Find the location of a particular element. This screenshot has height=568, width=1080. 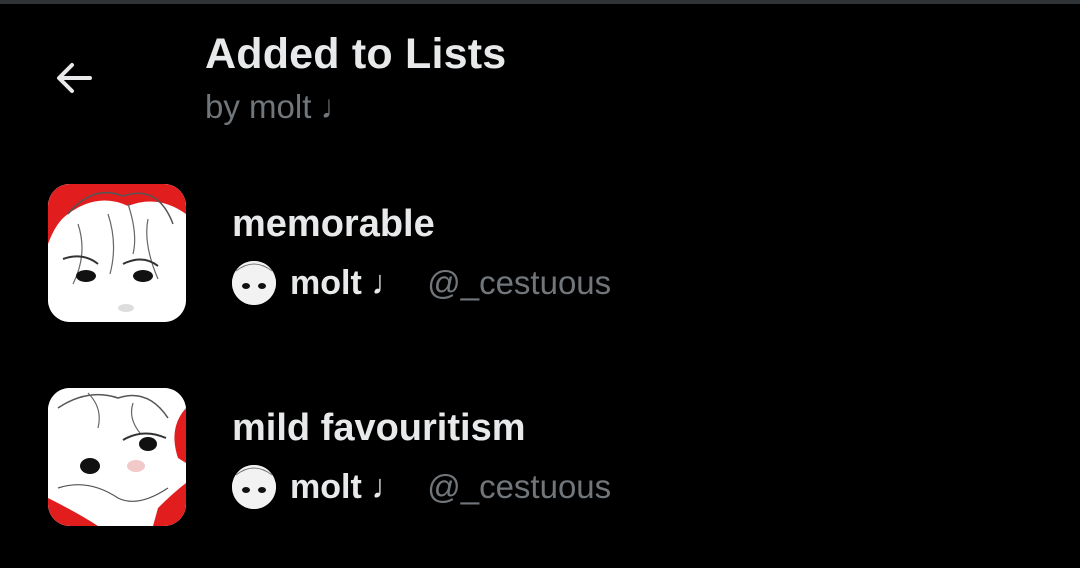

list-name: mild favouritism is located at coordinates (379, 428).